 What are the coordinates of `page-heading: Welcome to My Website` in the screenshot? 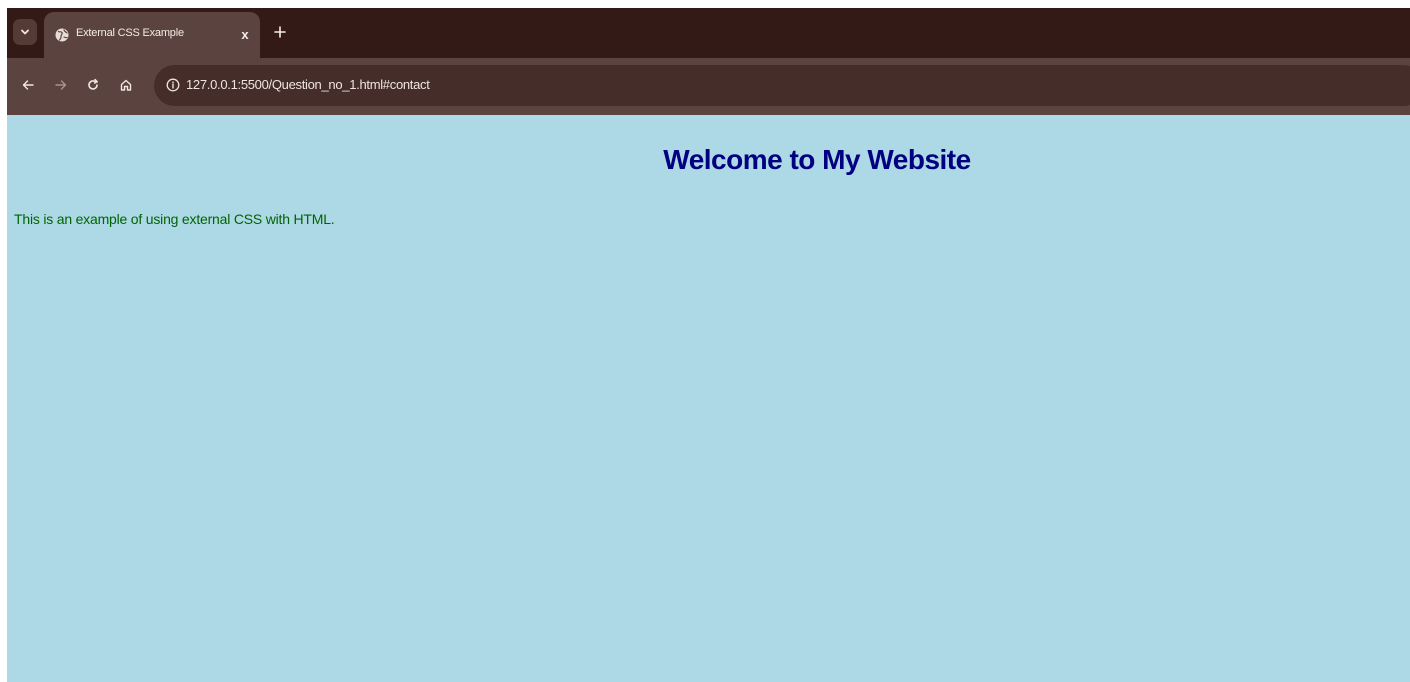 It's located at (817, 159).